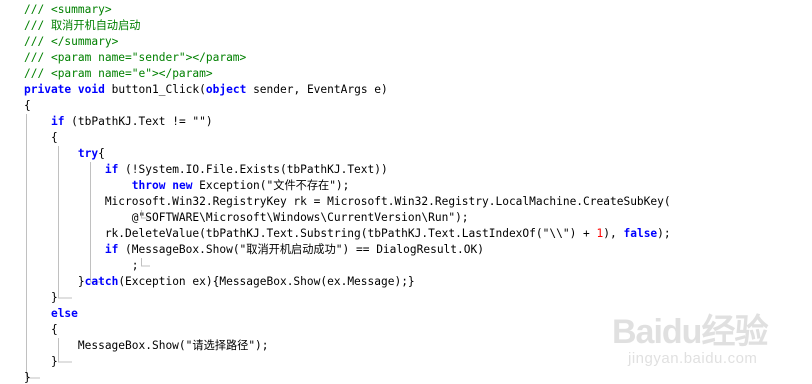  Describe the element at coordinates (613, 233) in the screenshot. I see `code-token: ),` at that location.